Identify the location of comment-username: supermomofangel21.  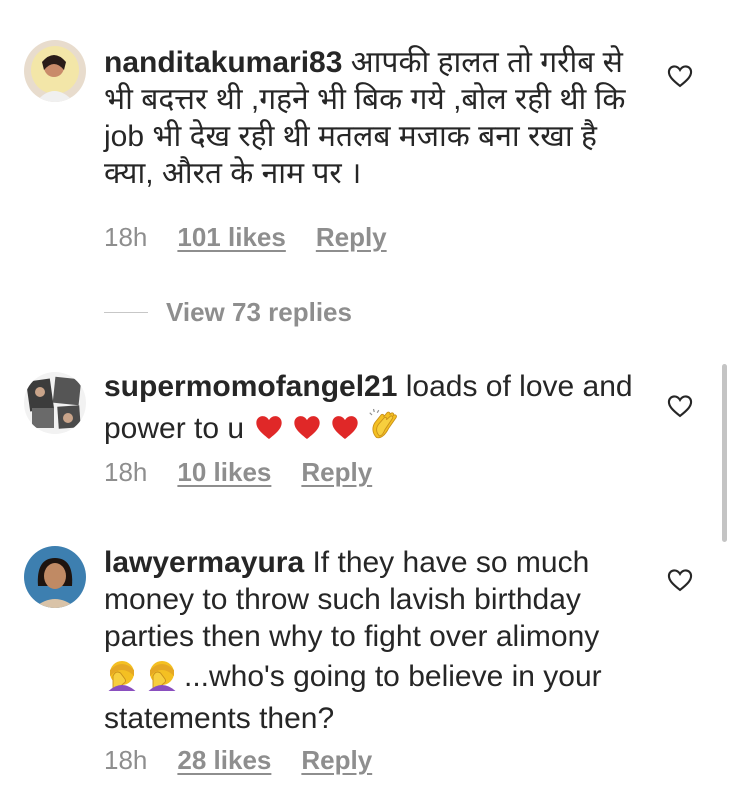
(250, 386).